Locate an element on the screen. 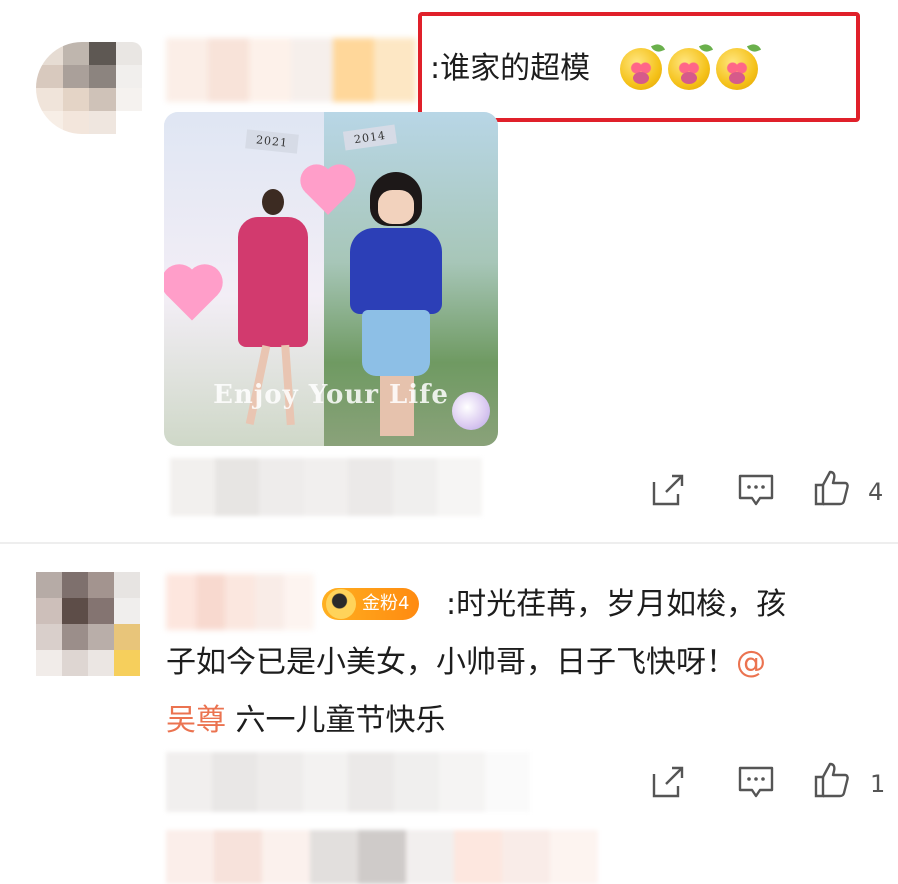 This screenshot has height=884, width=898. fan-badge-icon is located at coordinates (341, 604).